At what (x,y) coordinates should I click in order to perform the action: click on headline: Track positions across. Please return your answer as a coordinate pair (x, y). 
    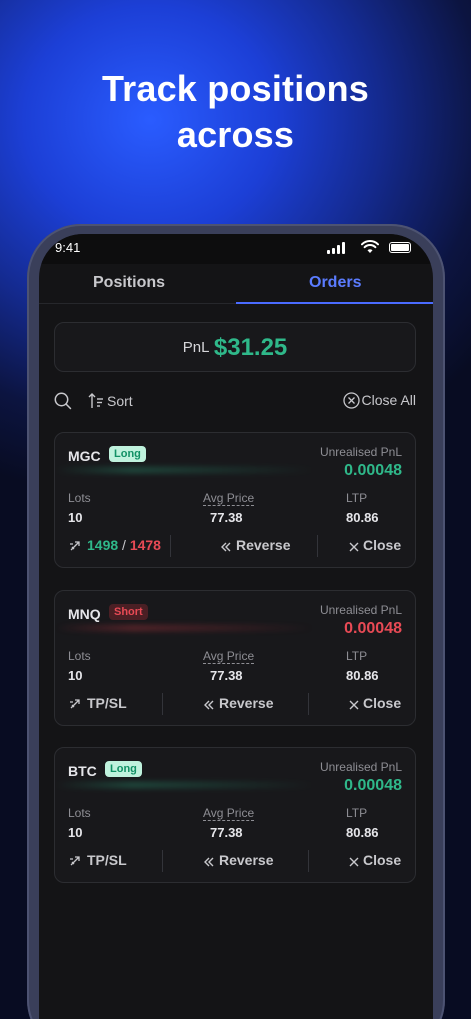
    Looking at the image, I should click on (235, 112).